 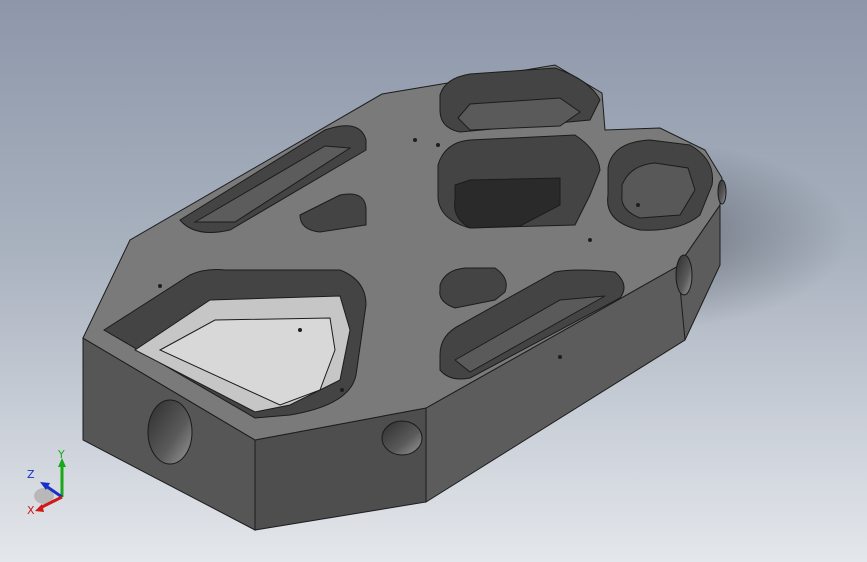 I want to click on side-bore-right, so click(x=684, y=275).